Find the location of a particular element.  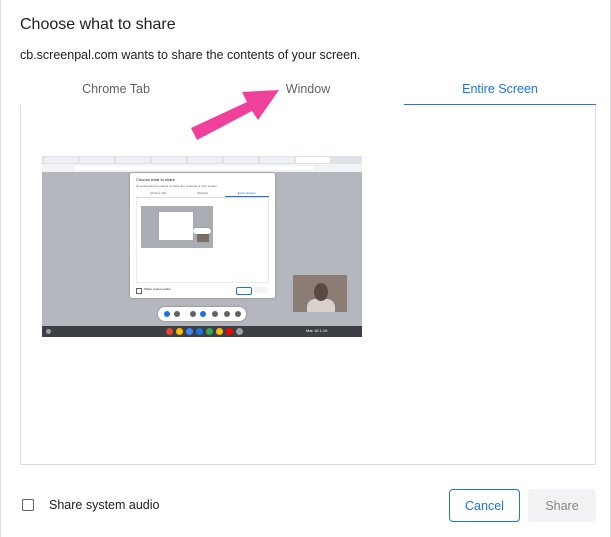

thumb-tab-strip is located at coordinates (202, 160).